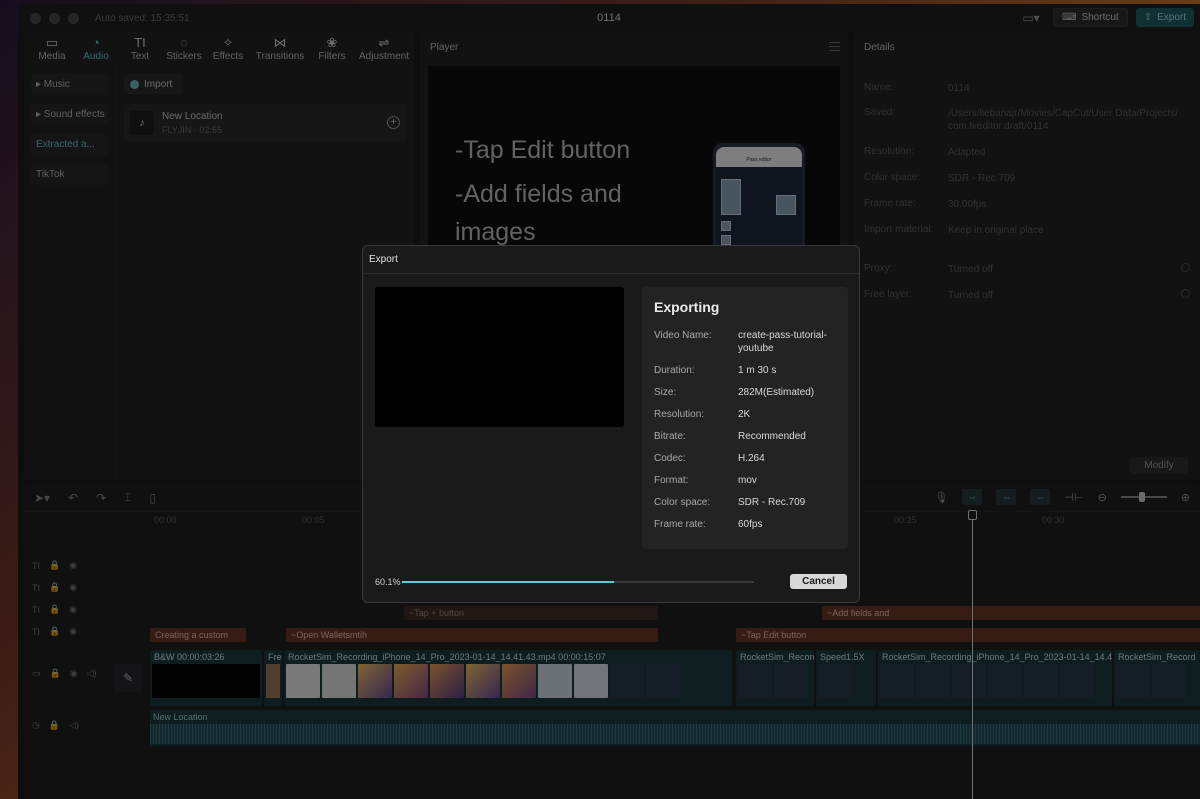  I want to click on export-info-label: Format:, so click(671, 480).